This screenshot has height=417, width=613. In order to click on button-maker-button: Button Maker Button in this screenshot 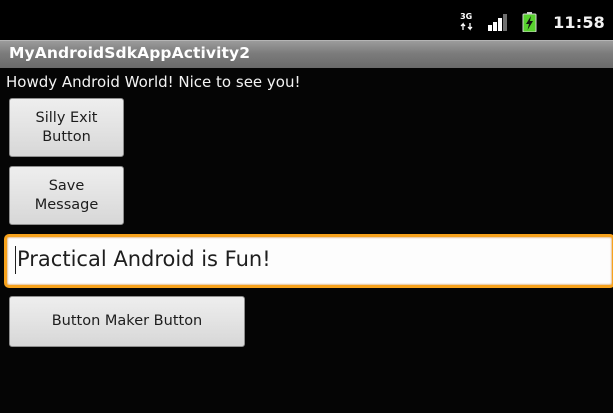, I will do `click(127, 321)`.